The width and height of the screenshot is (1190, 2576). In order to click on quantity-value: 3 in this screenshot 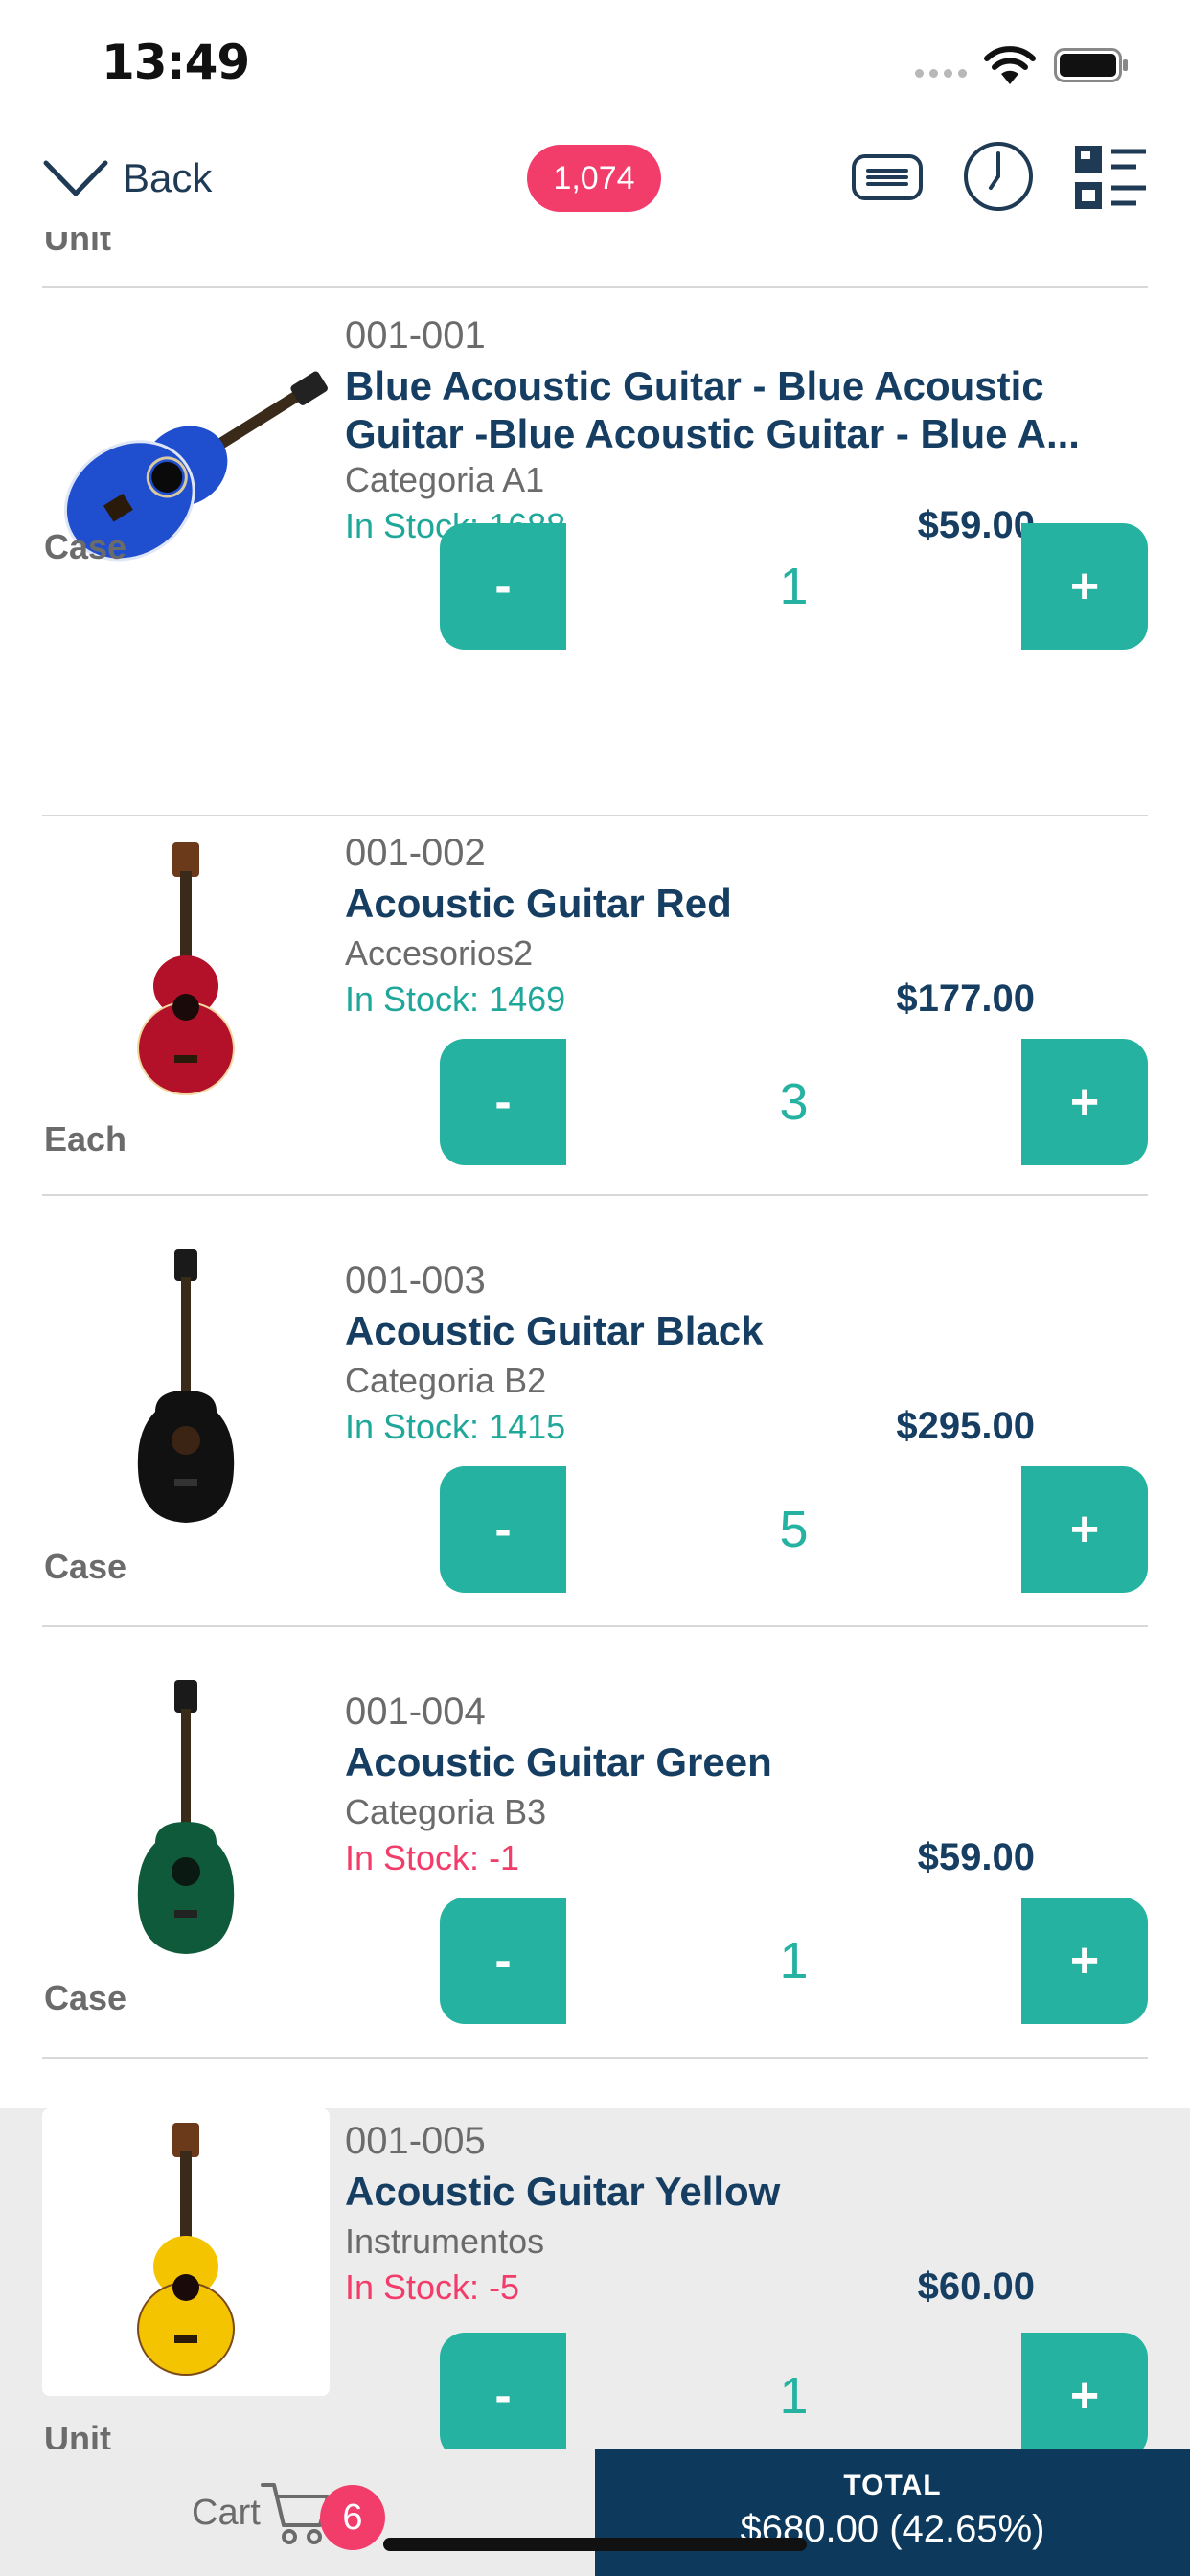, I will do `click(794, 1102)`.